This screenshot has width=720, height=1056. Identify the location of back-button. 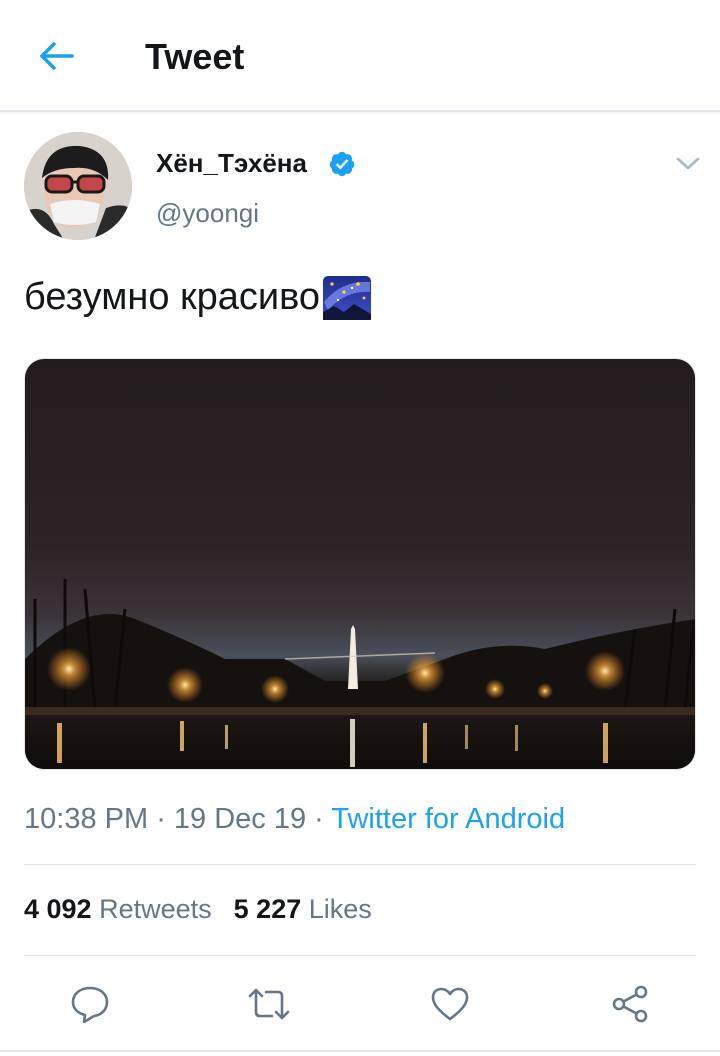
(56, 56).